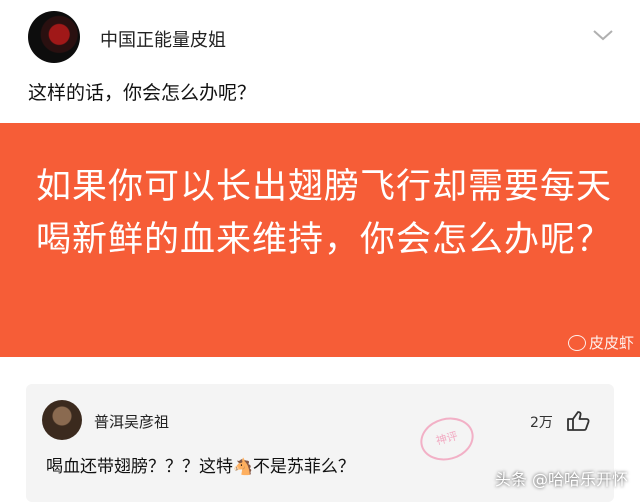 Image resolution: width=640 pixels, height=502 pixels. I want to click on banner-watermark: 皮皮虾, so click(600, 342).